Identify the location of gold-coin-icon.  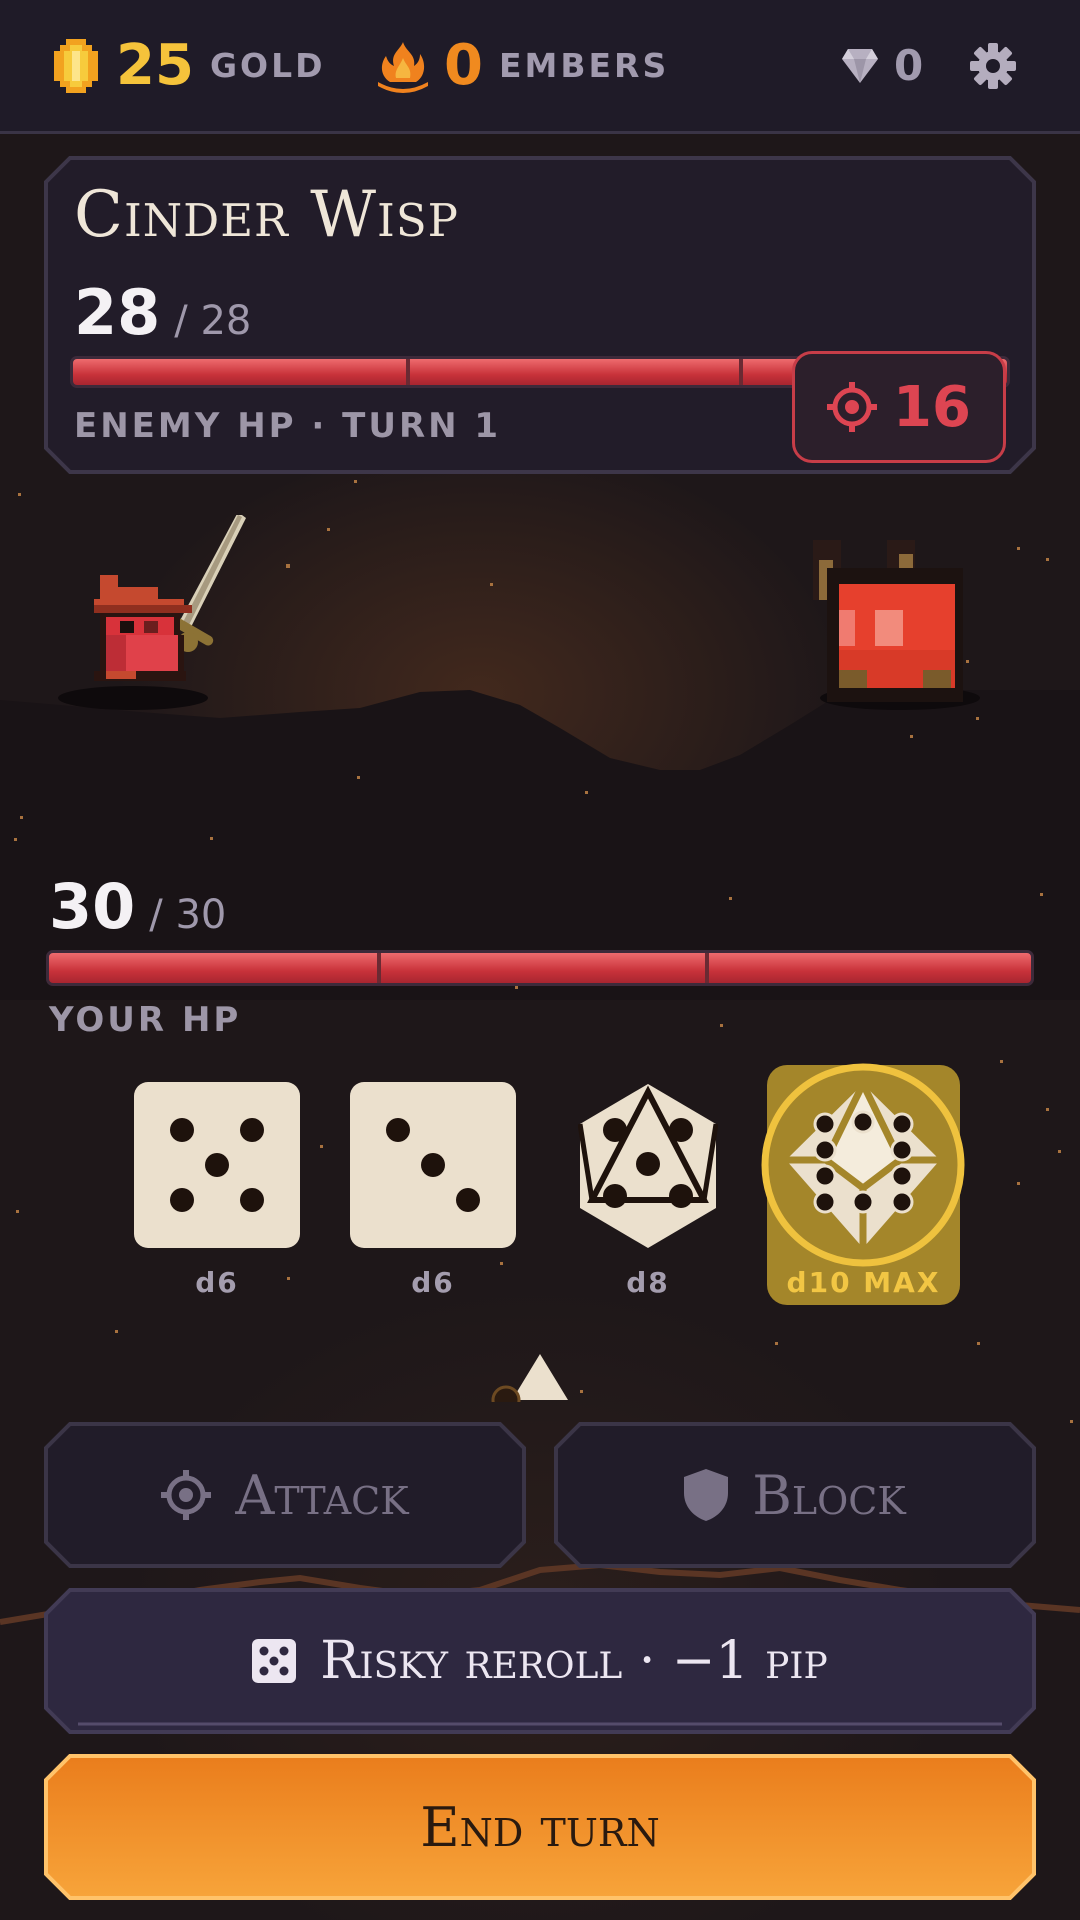
(76, 65).